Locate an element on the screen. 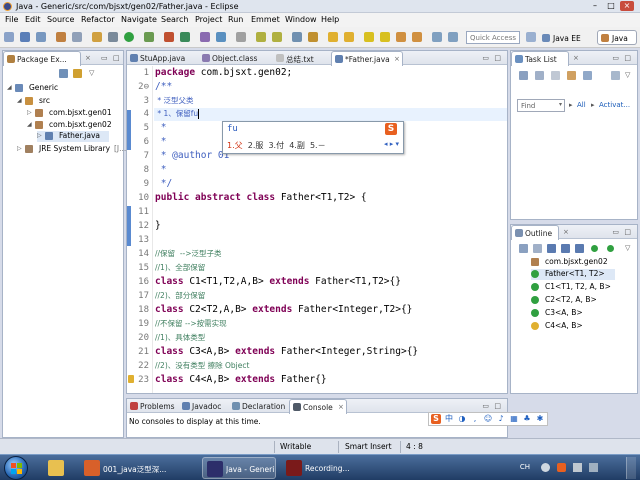  tab-task-list: Task List is located at coordinates (540, 58).